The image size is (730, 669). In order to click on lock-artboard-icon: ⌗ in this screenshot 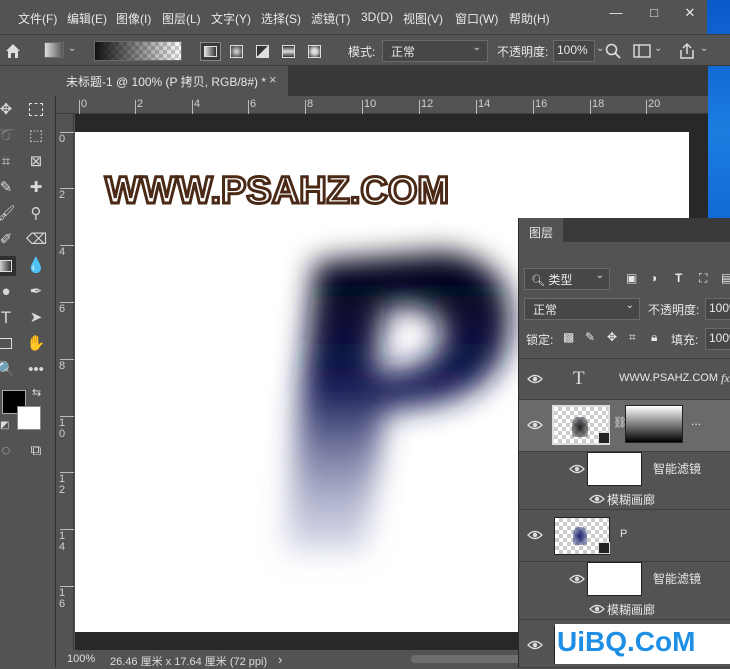, I will do `click(632, 337)`.